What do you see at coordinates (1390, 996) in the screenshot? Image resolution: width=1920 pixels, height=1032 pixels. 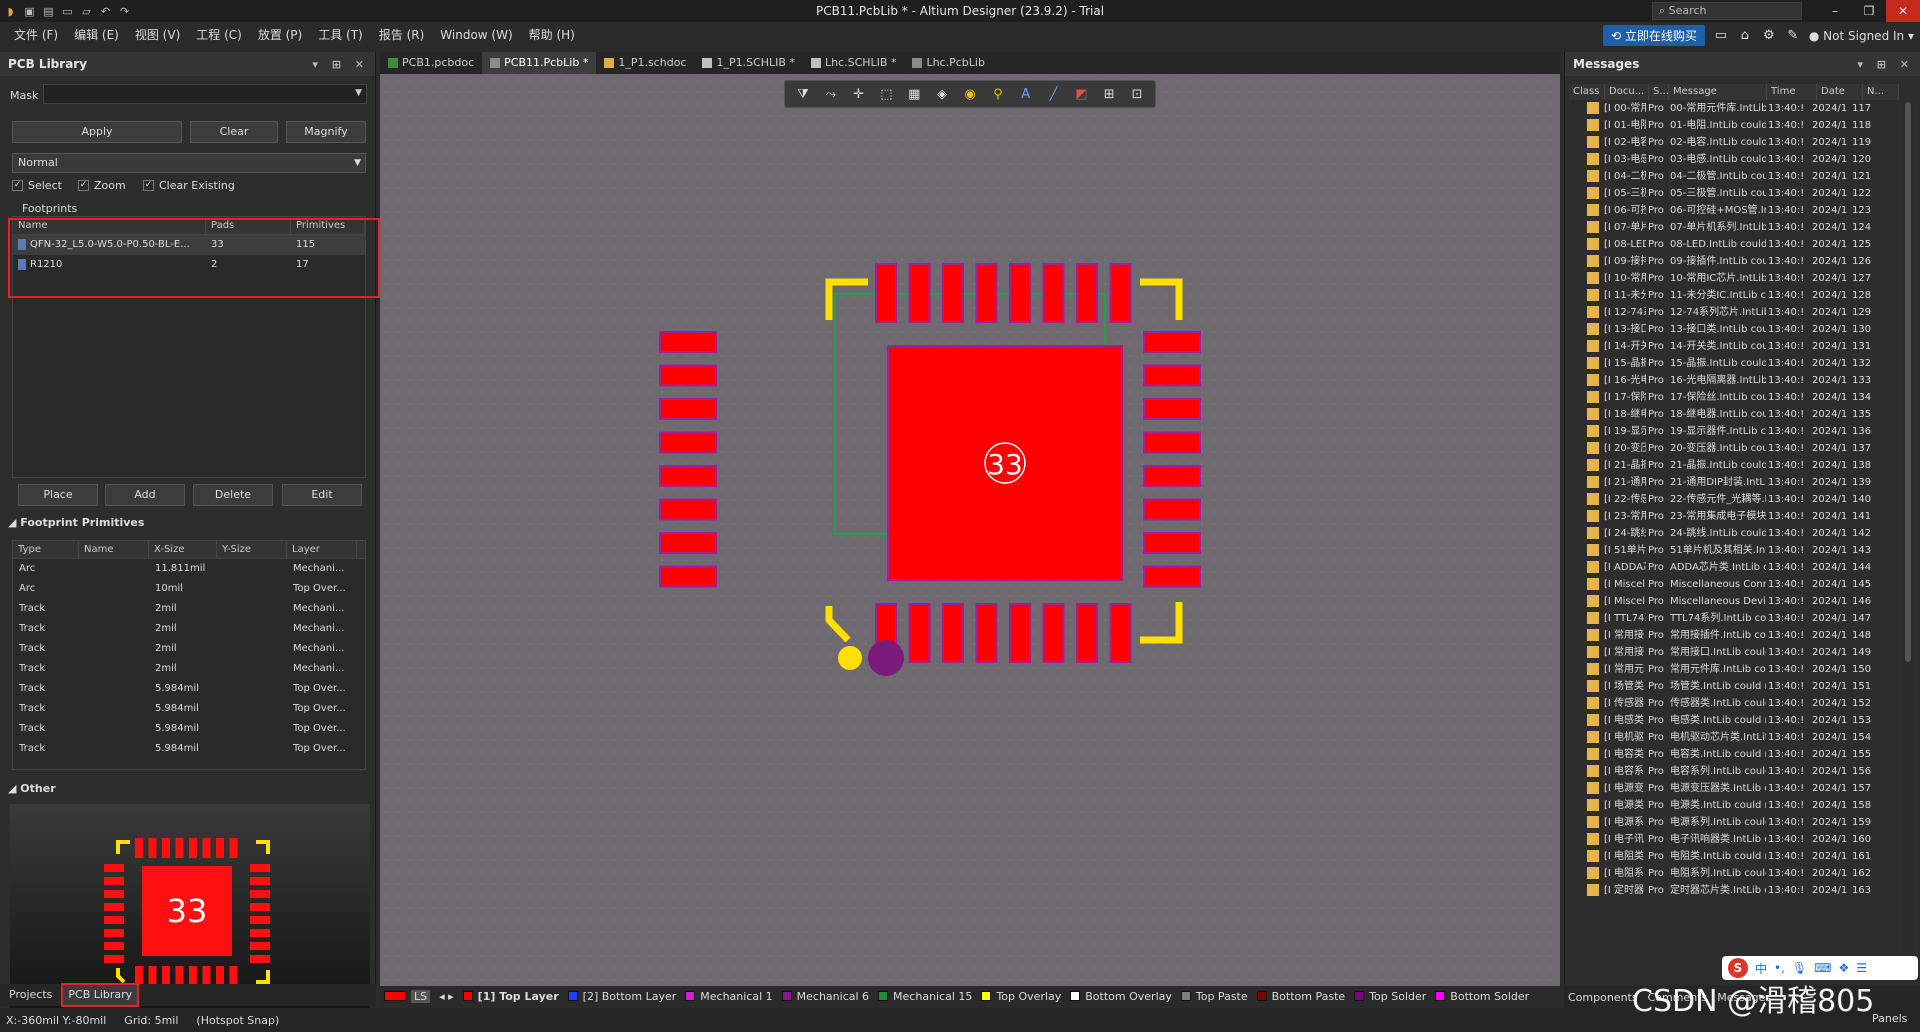 I see `layer-tab: Top Solder` at bounding box center [1390, 996].